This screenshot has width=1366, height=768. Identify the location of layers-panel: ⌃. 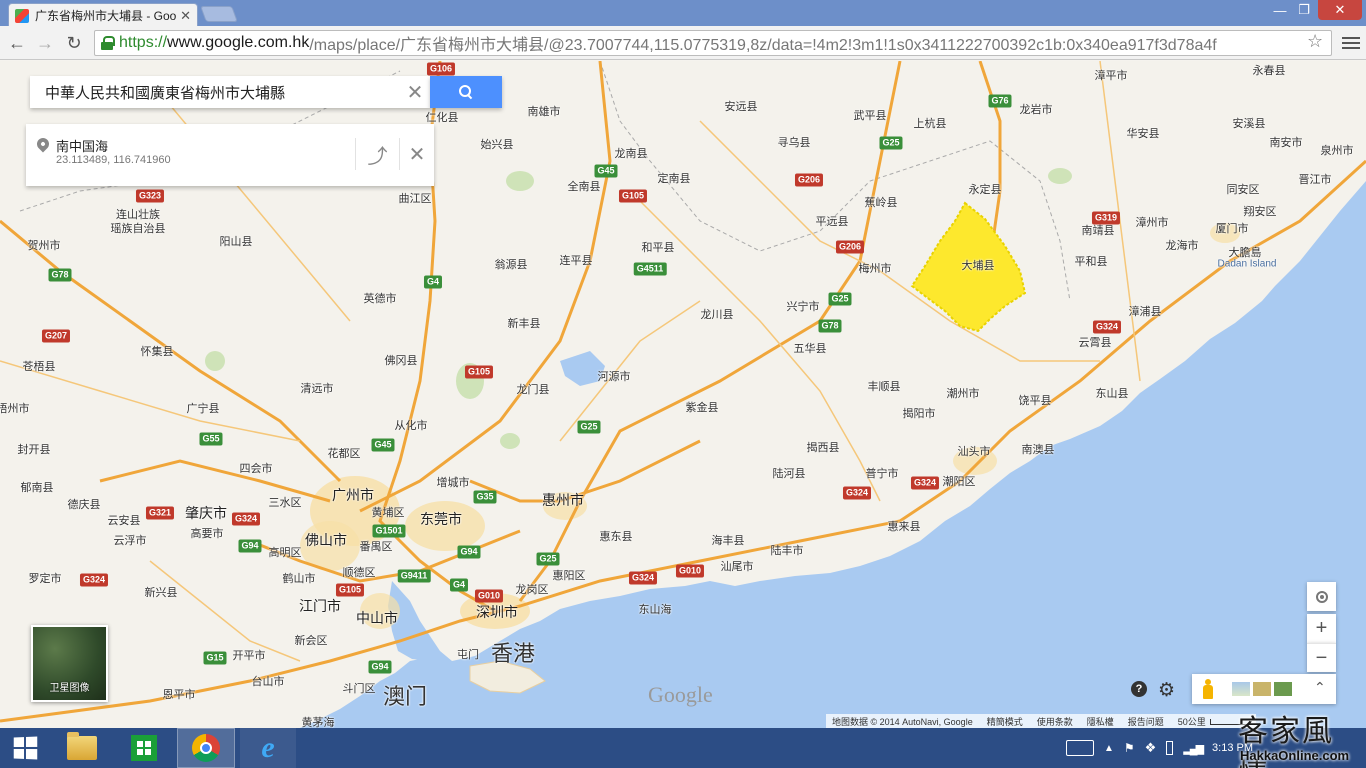
(1264, 689).